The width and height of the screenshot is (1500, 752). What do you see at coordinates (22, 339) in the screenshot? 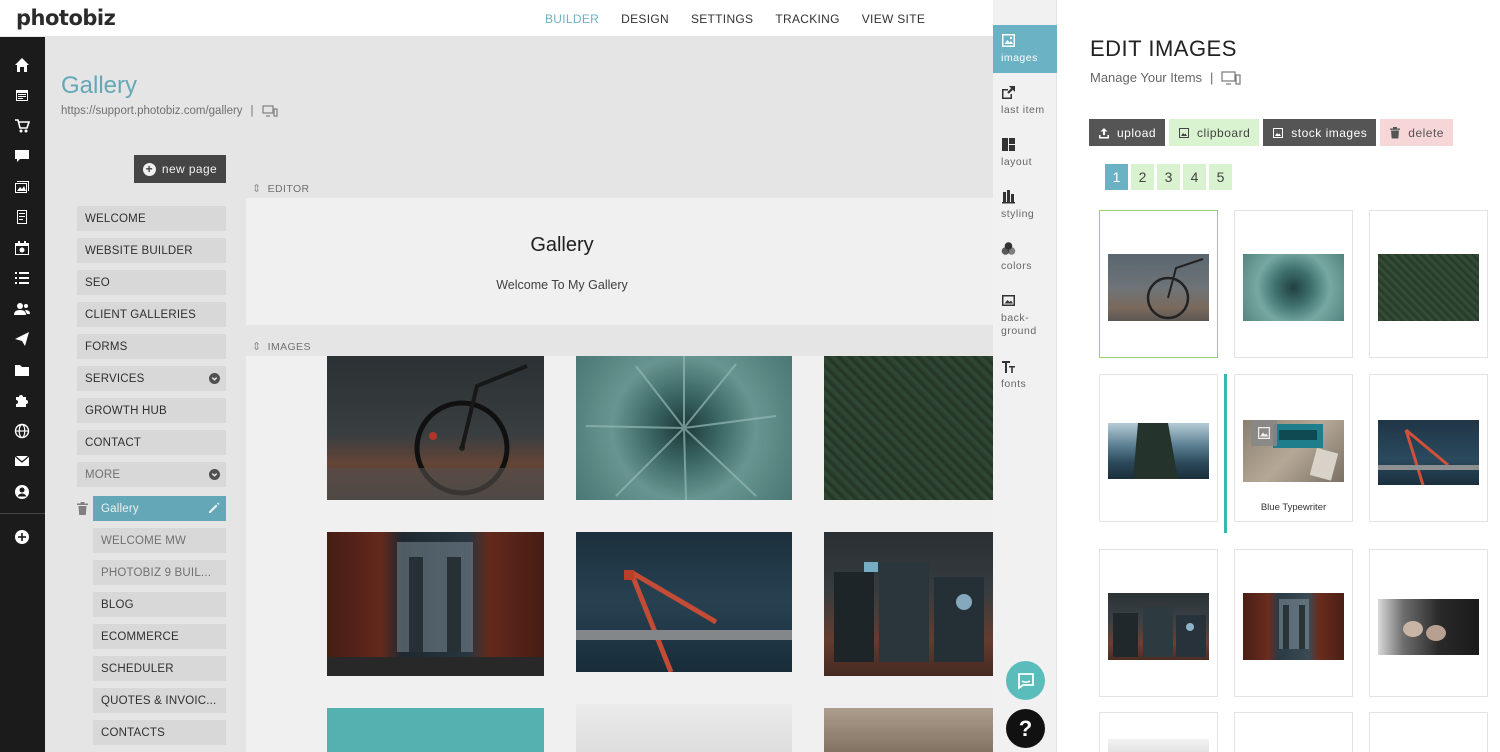
I see `send-icon` at bounding box center [22, 339].